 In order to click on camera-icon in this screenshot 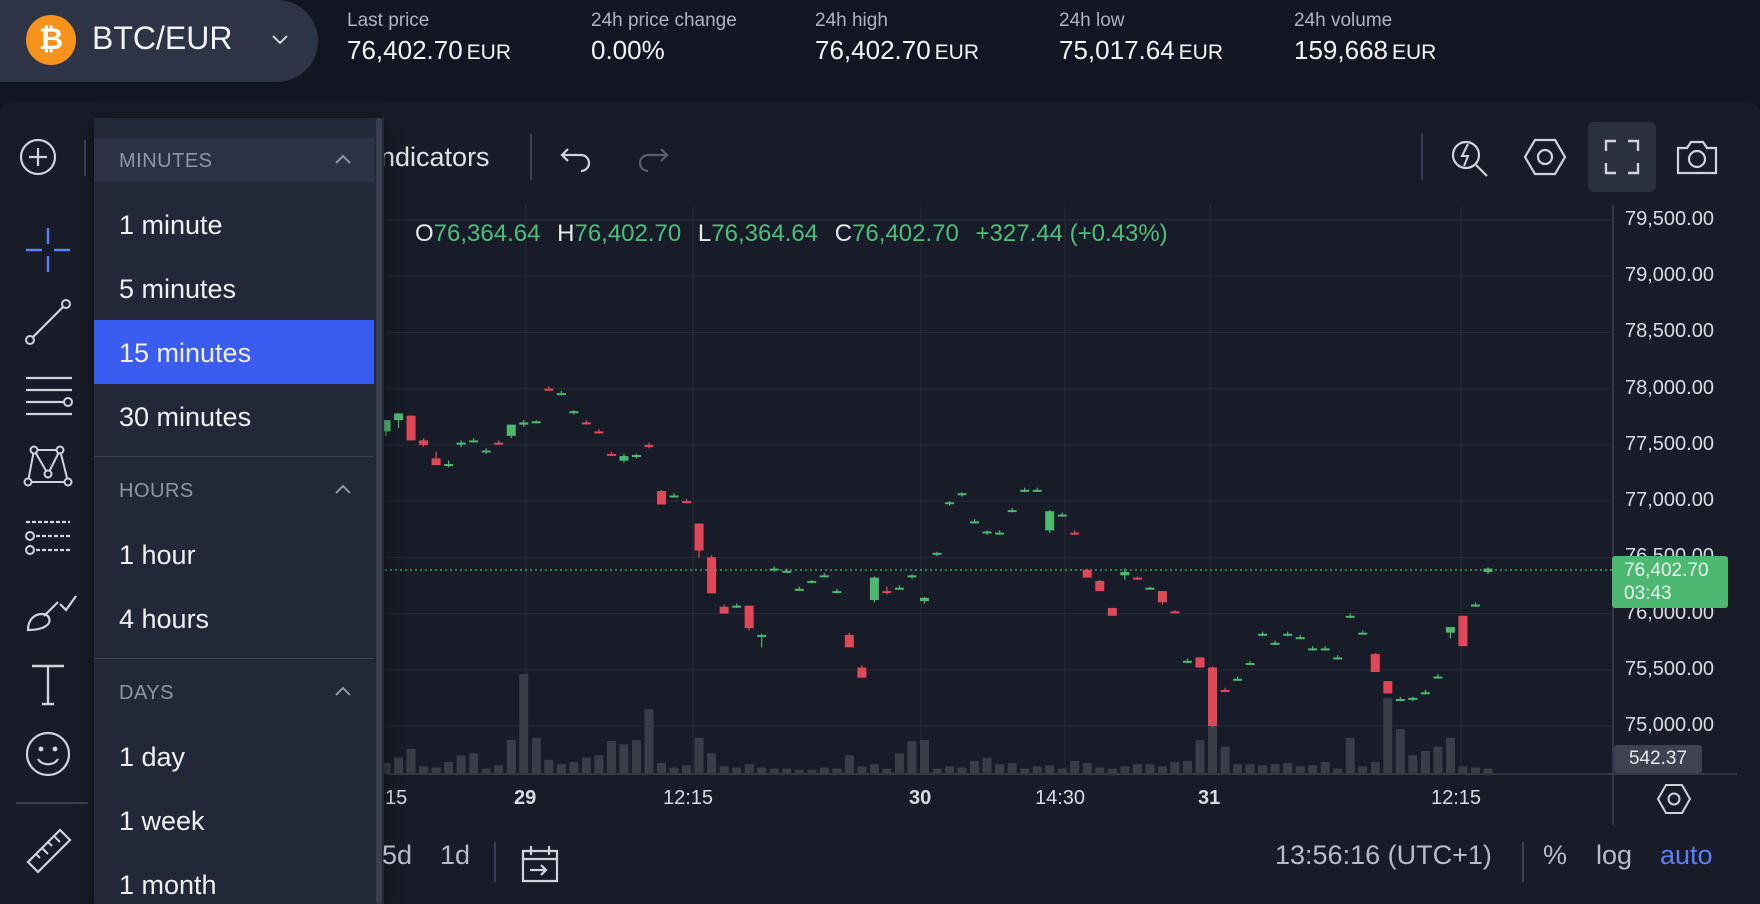, I will do `click(1697, 157)`.